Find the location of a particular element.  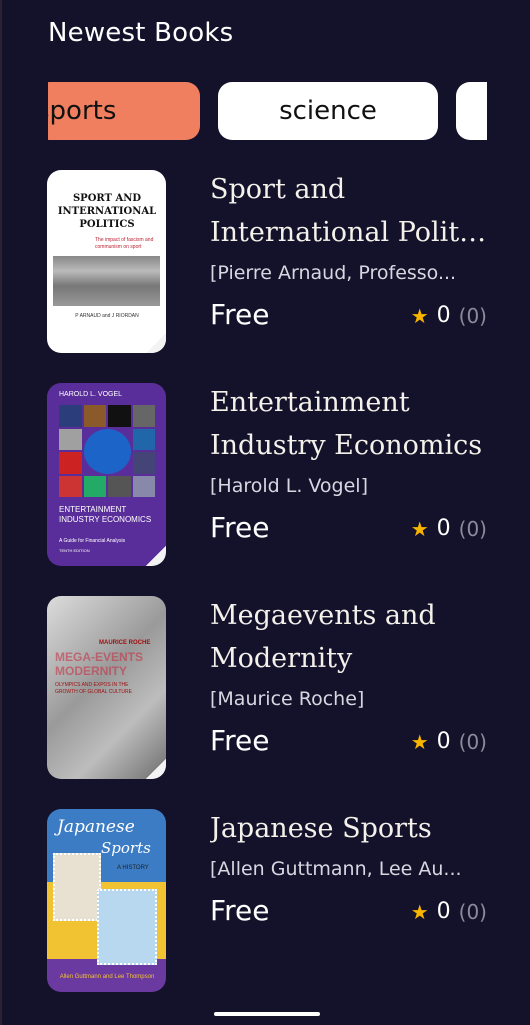

book-title-line1: Megaevents and is located at coordinates (323, 615).